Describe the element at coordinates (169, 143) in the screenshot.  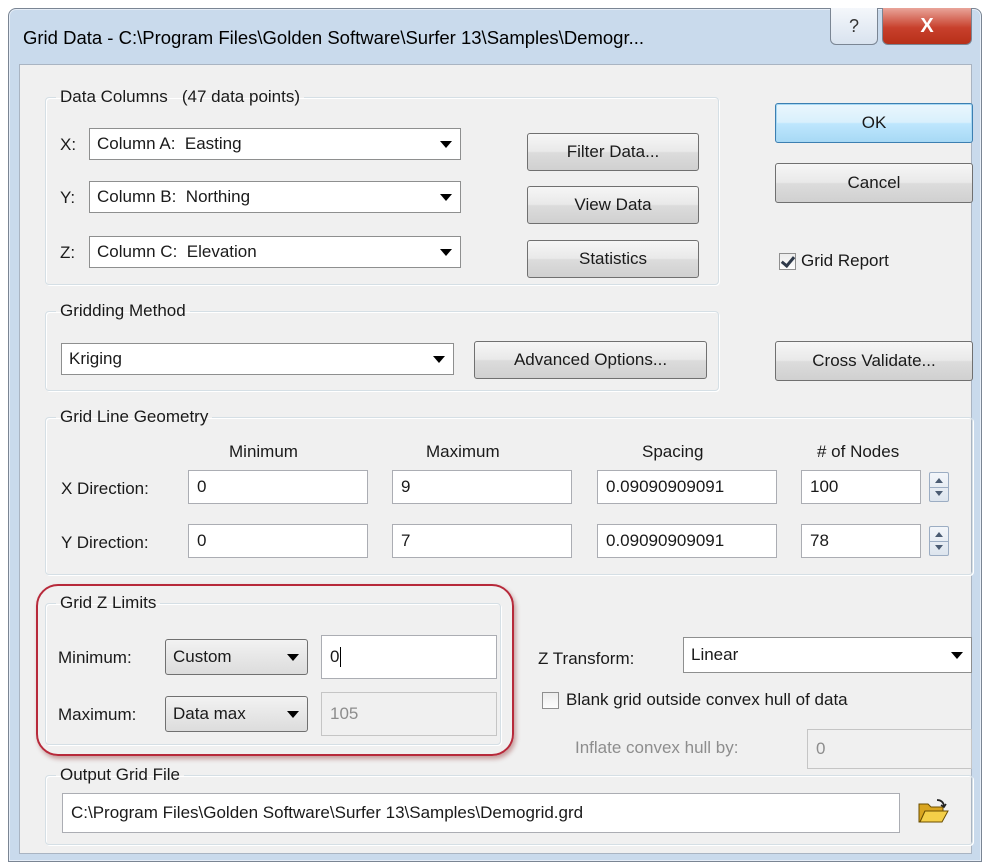
I see `x-column-value: Column A: Easting` at that location.